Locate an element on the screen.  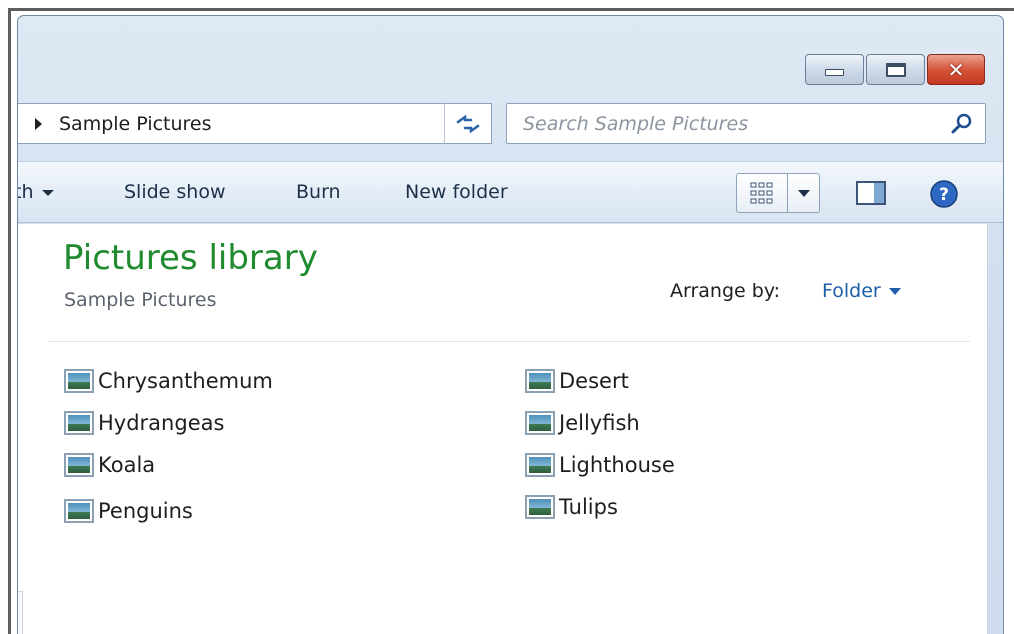
list-item: Desert is located at coordinates (577, 381).